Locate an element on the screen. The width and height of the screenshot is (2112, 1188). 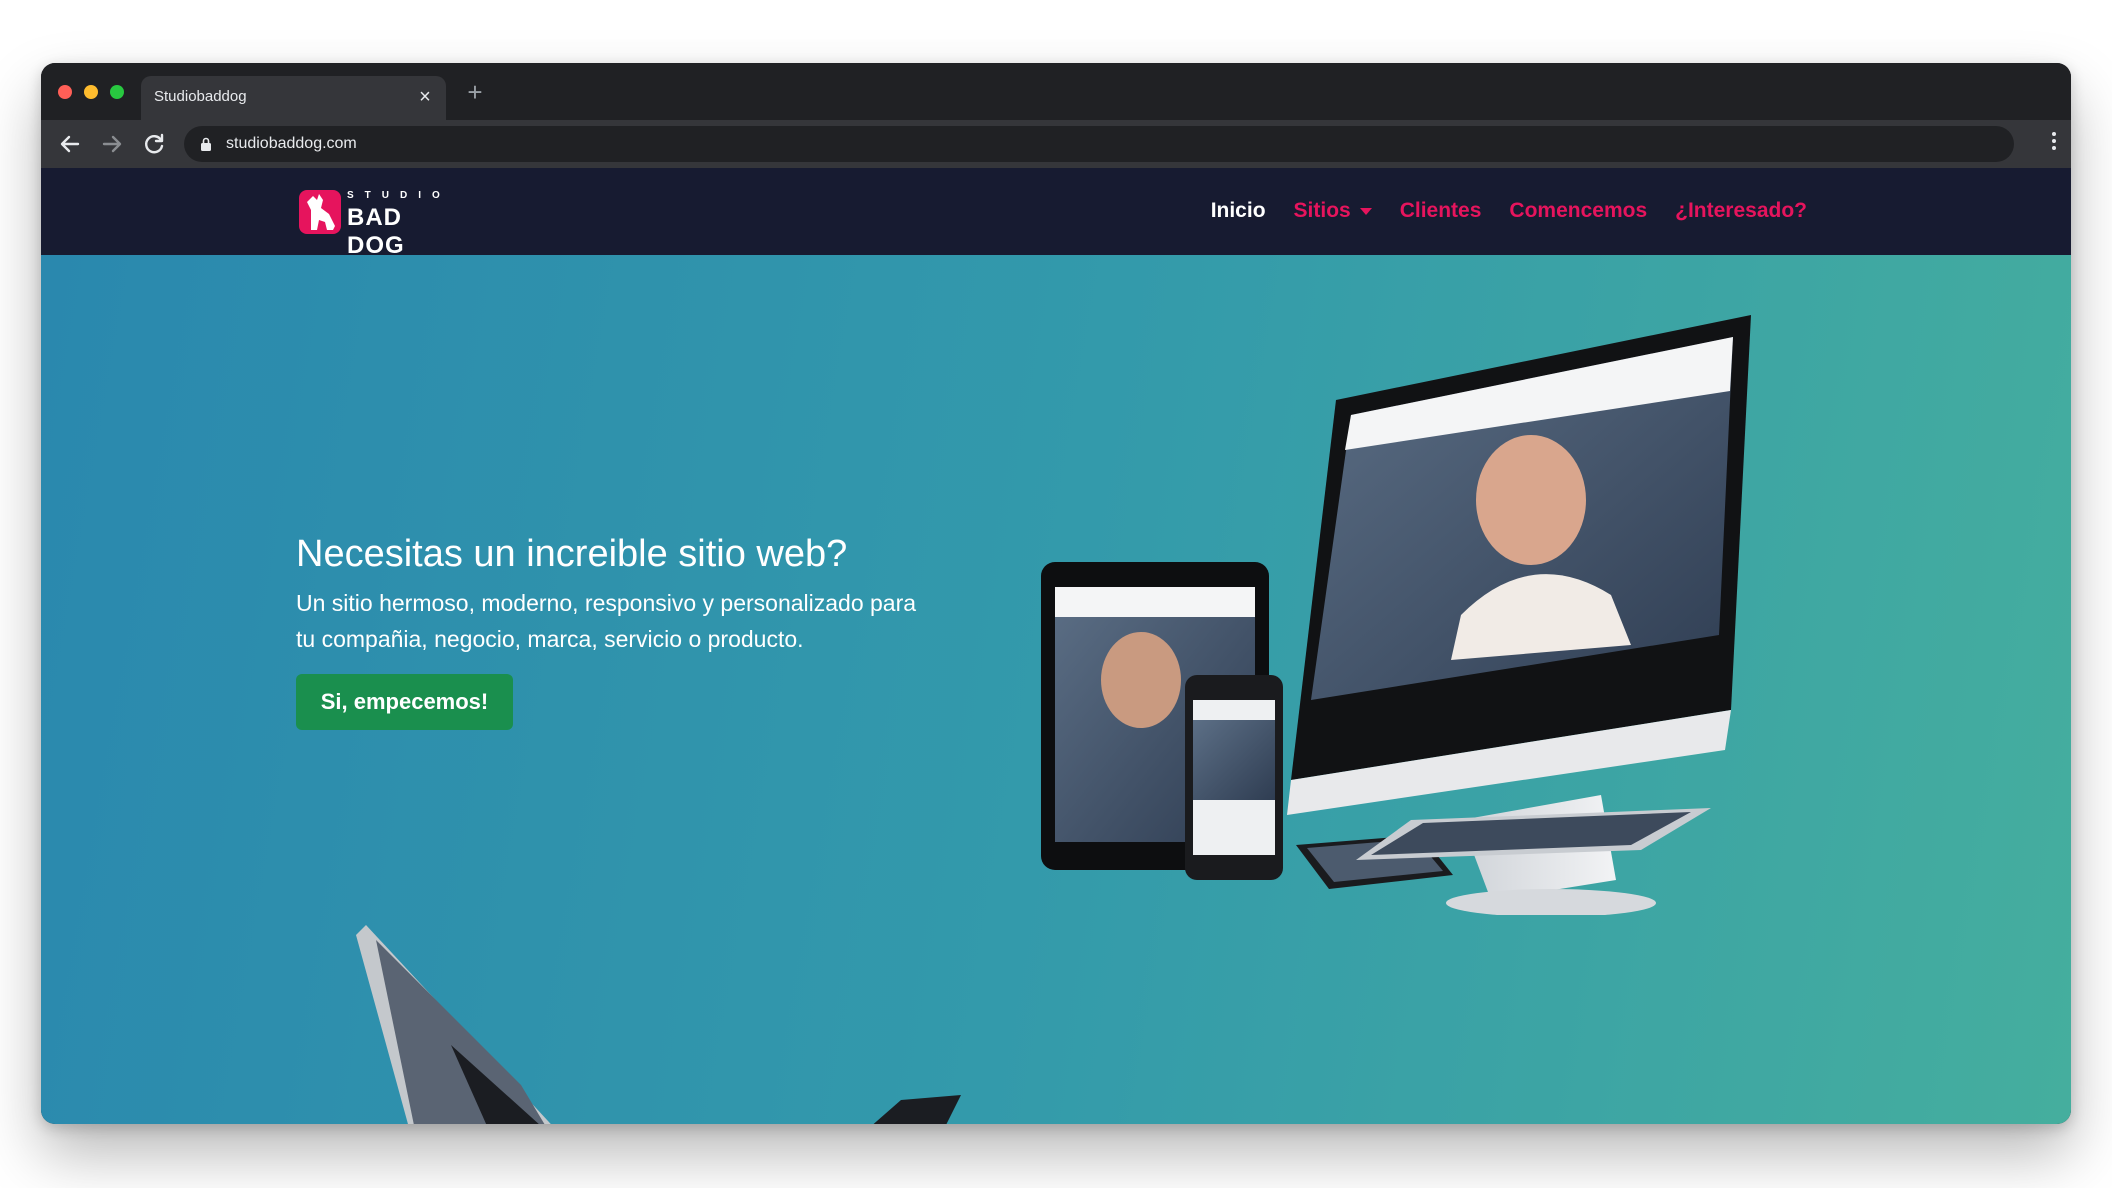
lock-icon is located at coordinates (206, 144).